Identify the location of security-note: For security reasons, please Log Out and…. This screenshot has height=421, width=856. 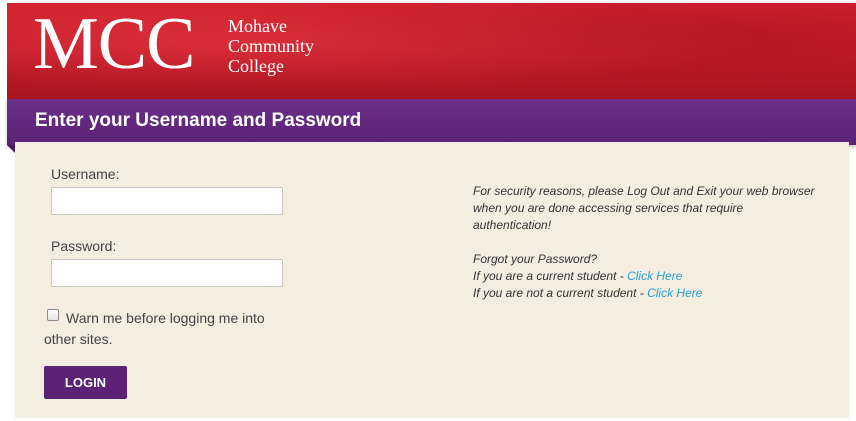
(644, 208).